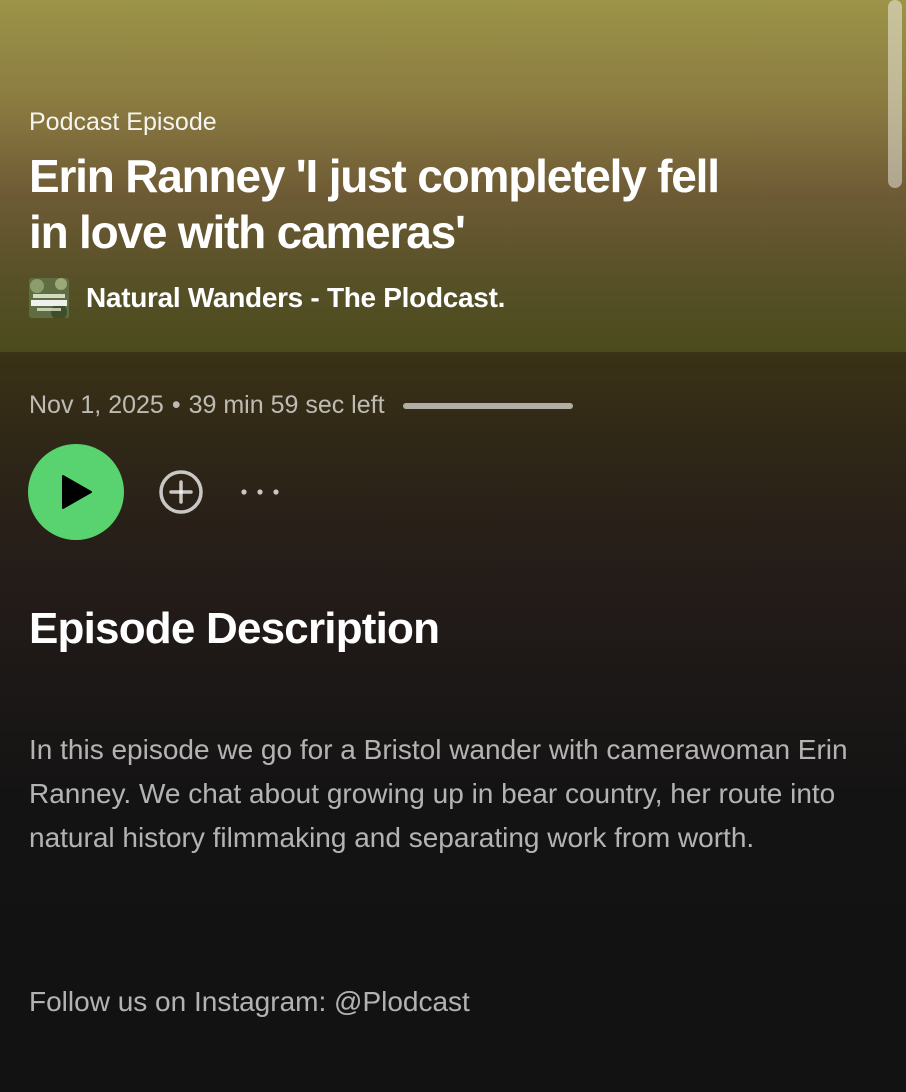  What do you see at coordinates (487, 405) in the screenshot?
I see `progress-bar` at bounding box center [487, 405].